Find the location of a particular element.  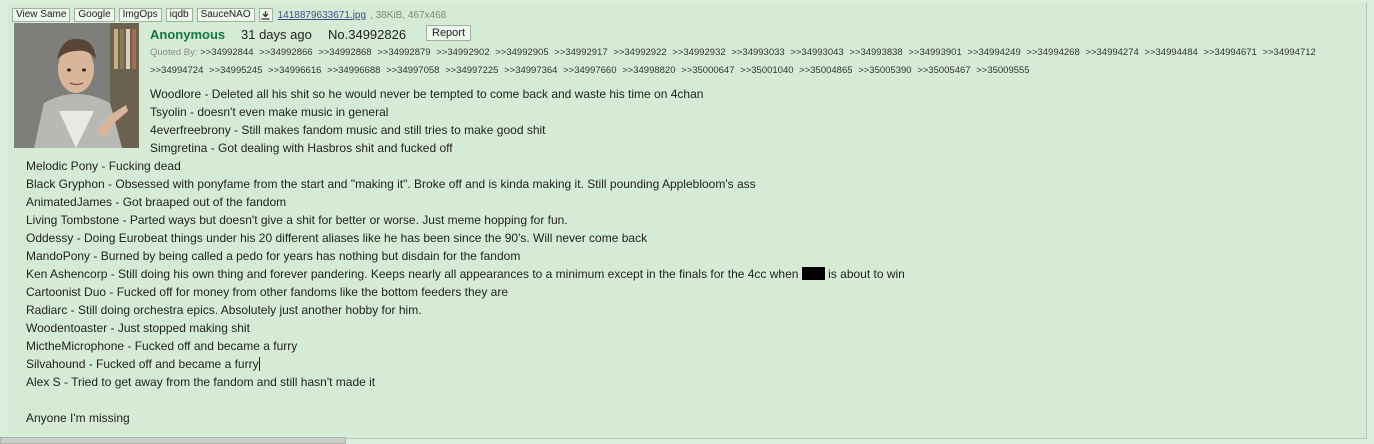

file-meta: , 38KiB, 467x468 is located at coordinates (408, 15).